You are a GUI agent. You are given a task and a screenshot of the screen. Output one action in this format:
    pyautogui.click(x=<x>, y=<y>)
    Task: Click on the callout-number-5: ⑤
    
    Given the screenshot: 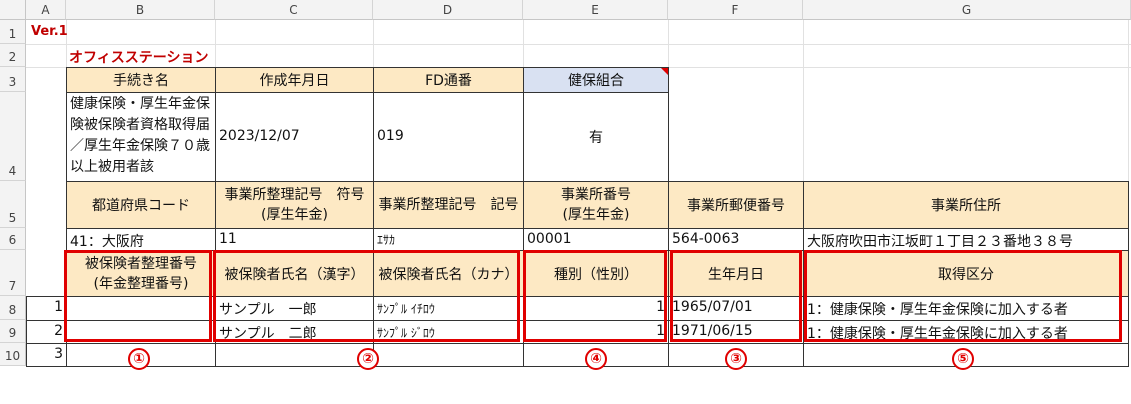 What is the action you would take?
    pyautogui.click(x=963, y=359)
    